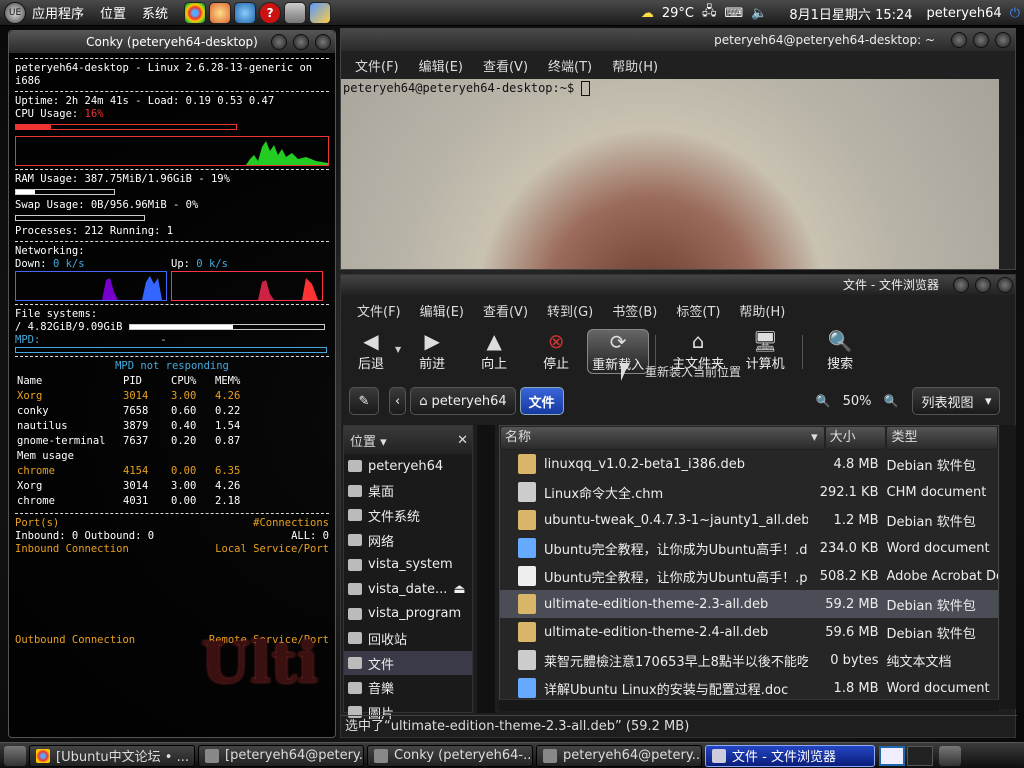 The width and height of the screenshot is (1024, 768). What do you see at coordinates (459, 589) in the screenshot?
I see `eject-icon: ⏏` at bounding box center [459, 589].